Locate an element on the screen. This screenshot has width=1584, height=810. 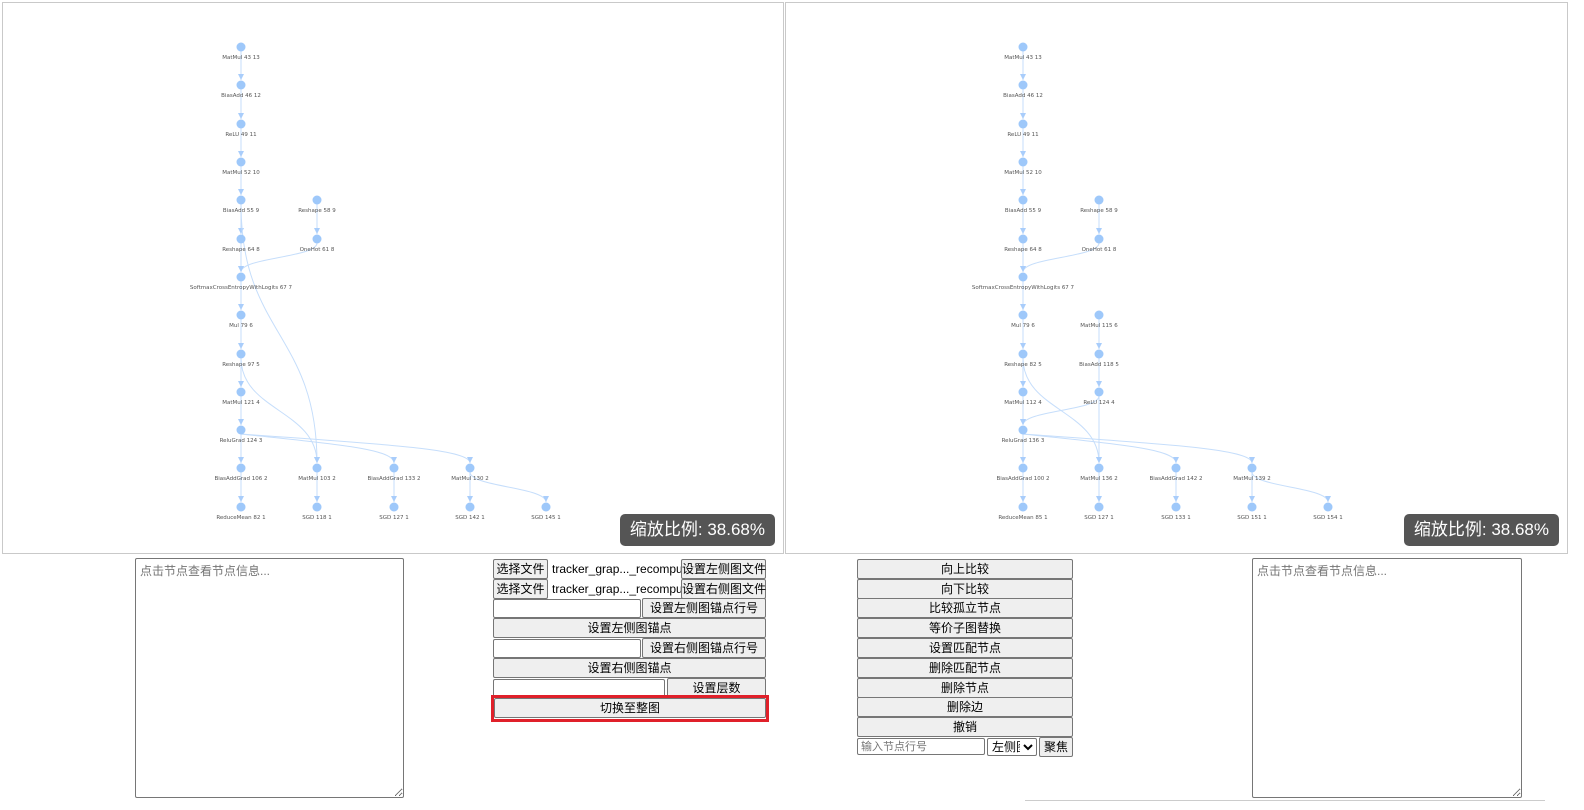
graph-node-label: SGD 118 1 is located at coordinates (316, 518).